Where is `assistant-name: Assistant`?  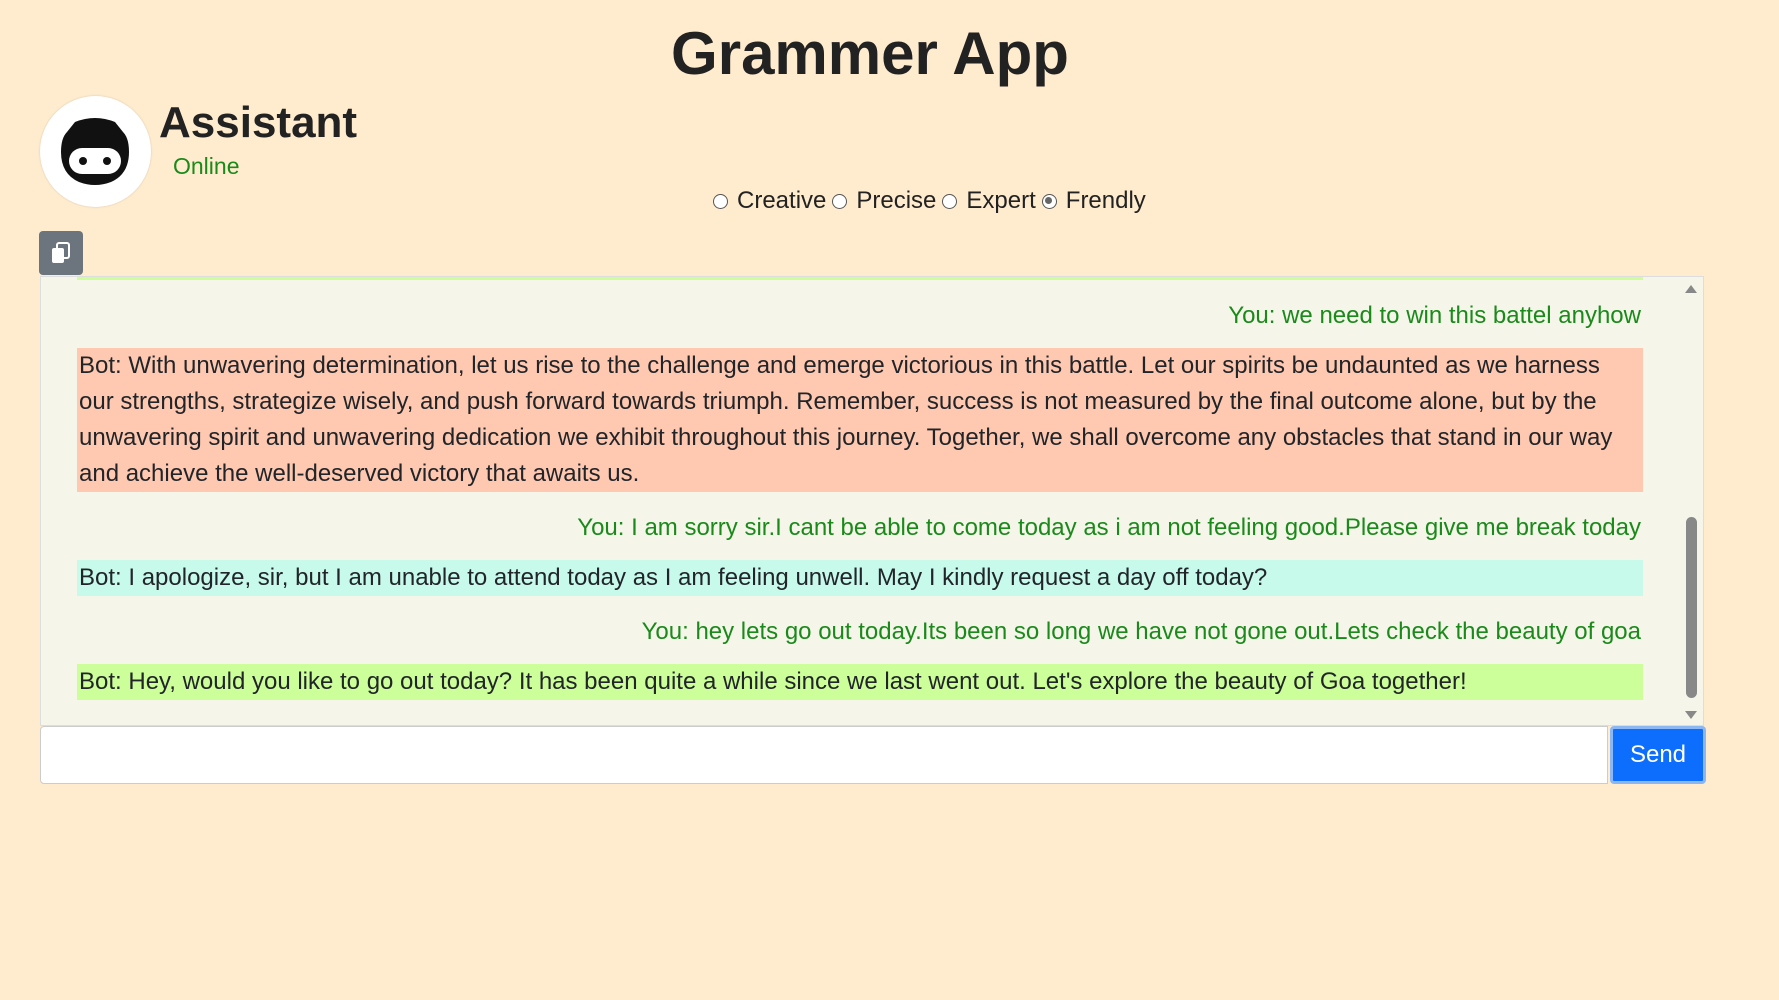
assistant-name: Assistant is located at coordinates (258, 122).